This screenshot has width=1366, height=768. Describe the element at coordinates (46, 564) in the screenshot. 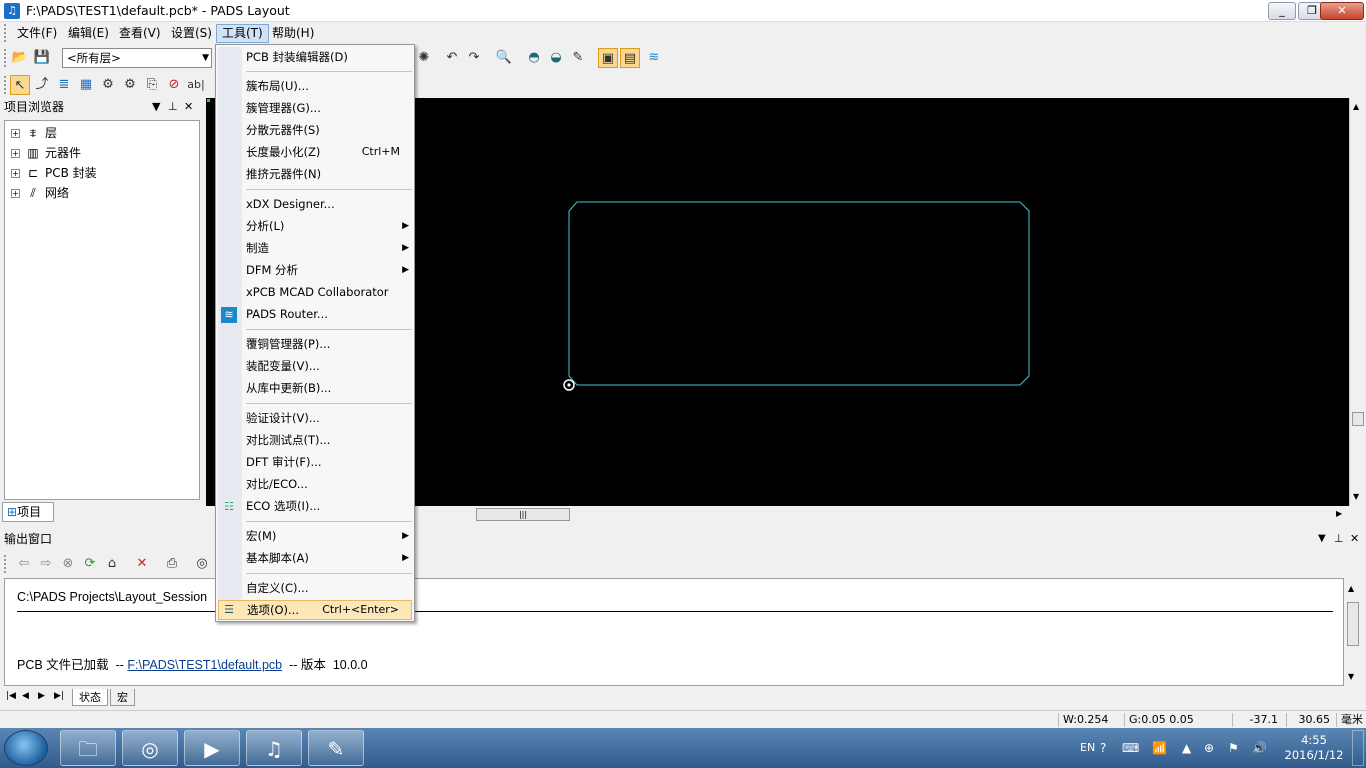

I see `forward-icon: ⇨` at that location.